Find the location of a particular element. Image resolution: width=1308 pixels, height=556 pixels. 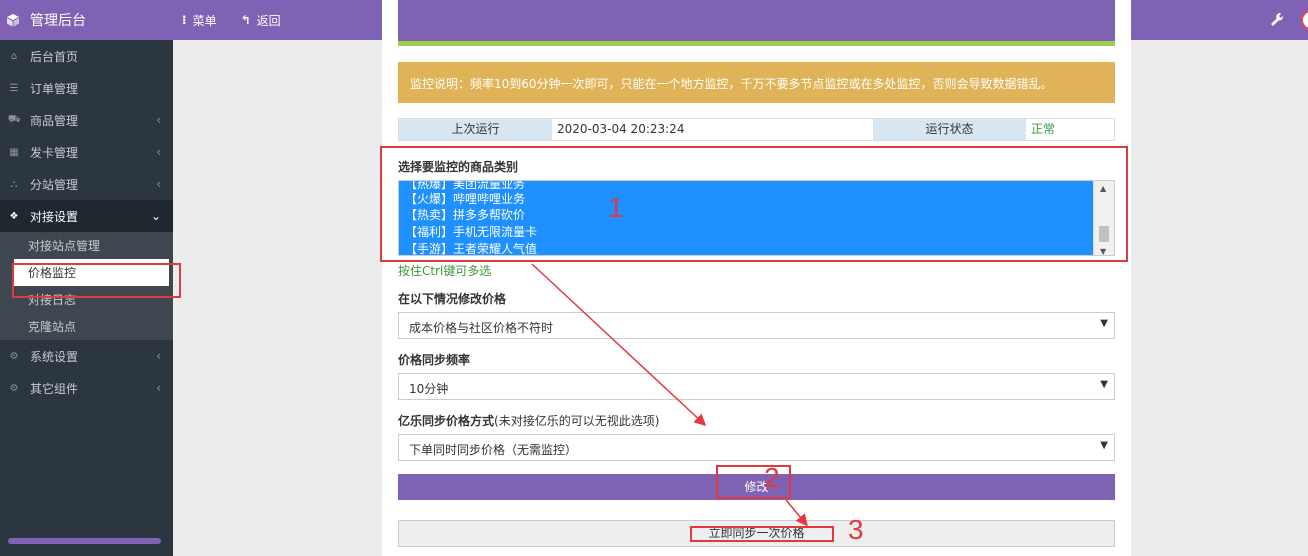

back-label: 返回 is located at coordinates (268, 20).